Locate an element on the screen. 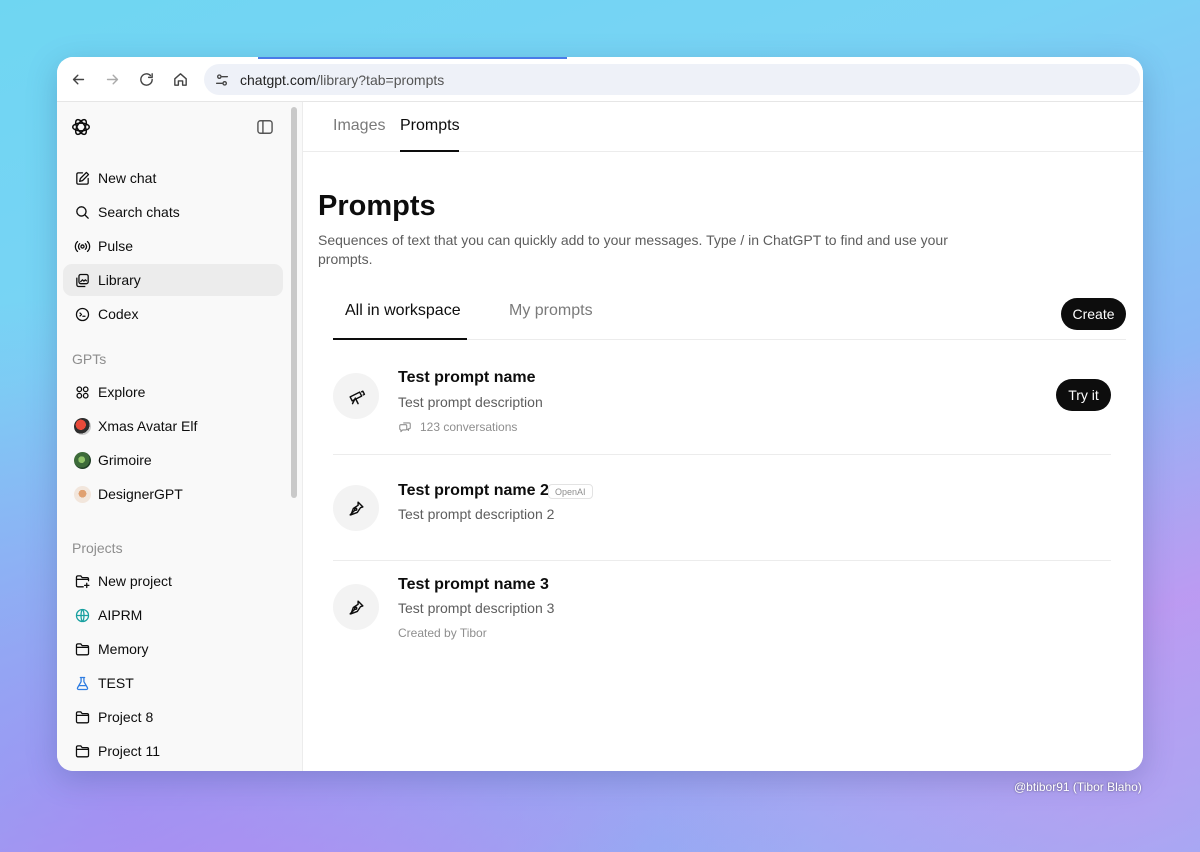 Image resolution: width=1200 pixels, height=852 pixels. create-button: Create is located at coordinates (1093, 314).